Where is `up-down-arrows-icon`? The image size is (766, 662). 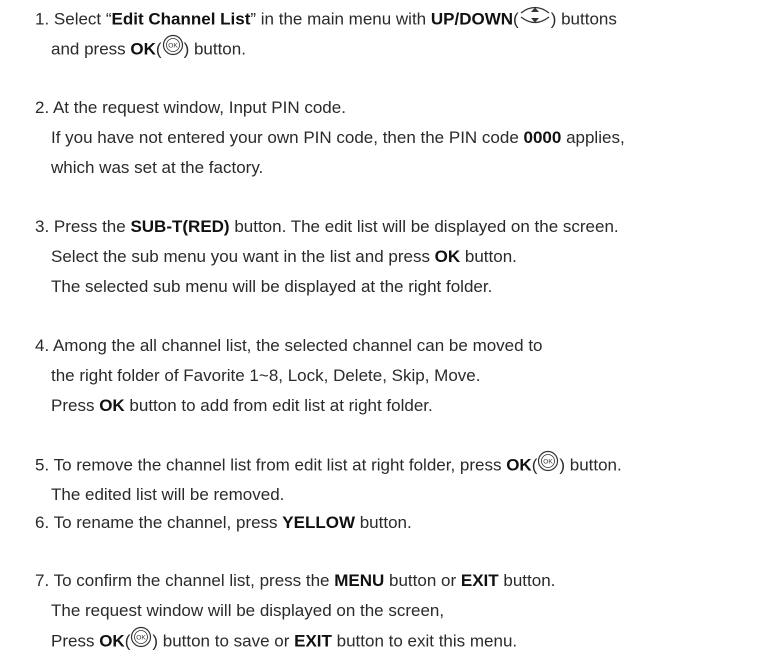 up-down-arrows-icon is located at coordinates (535, 20).